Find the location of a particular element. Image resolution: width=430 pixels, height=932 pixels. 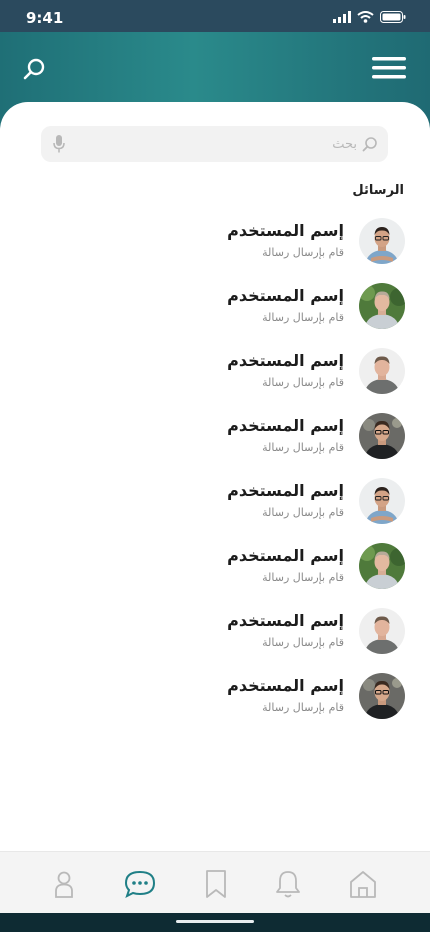

home-indicator-area is located at coordinates (215, 922).